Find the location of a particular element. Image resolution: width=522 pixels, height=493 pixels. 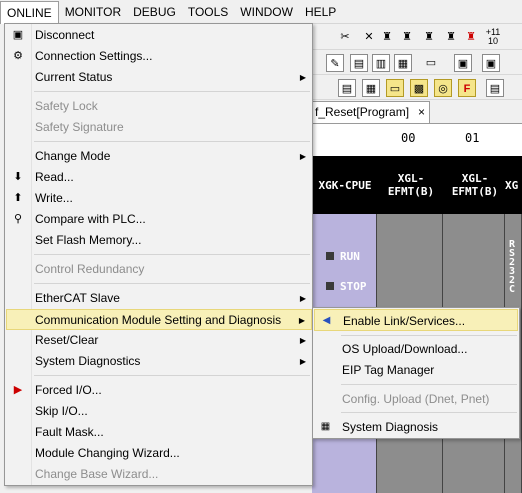

compare-icon: ⚲ is located at coordinates (18, 219).